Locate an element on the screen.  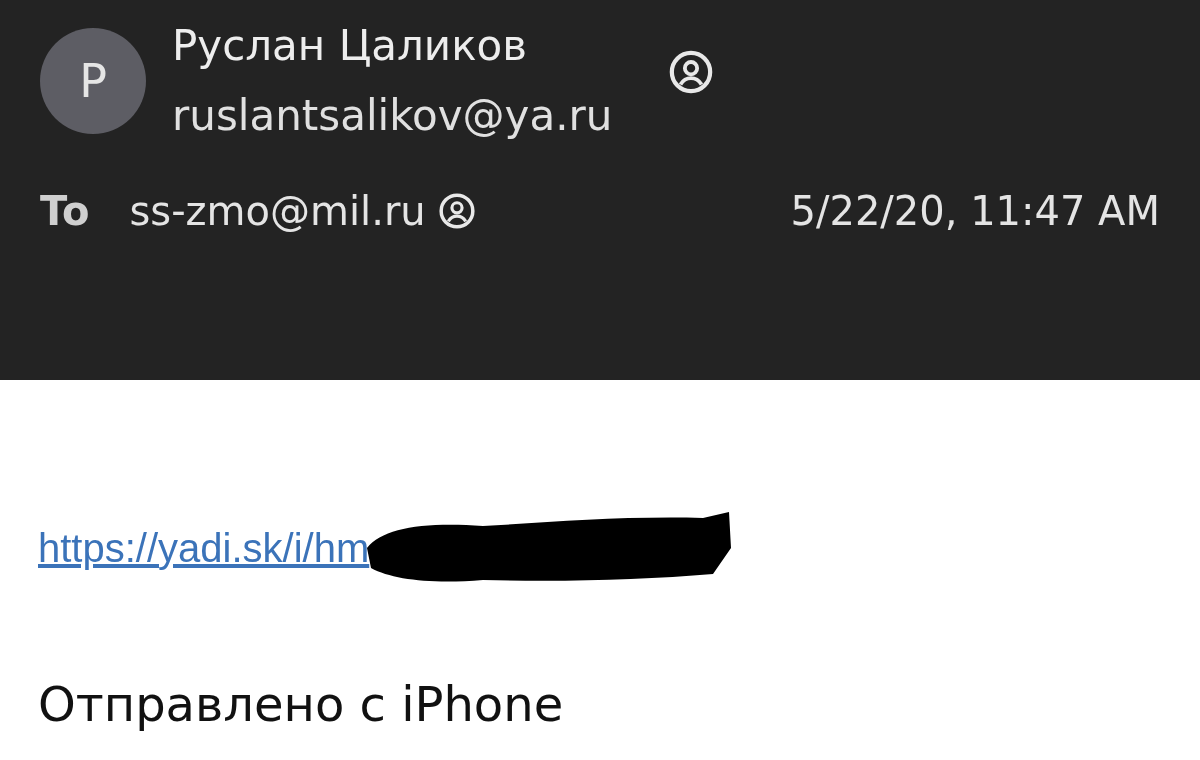
message-date: 5/22/20, 11:47 AM is located at coordinates (975, 211).